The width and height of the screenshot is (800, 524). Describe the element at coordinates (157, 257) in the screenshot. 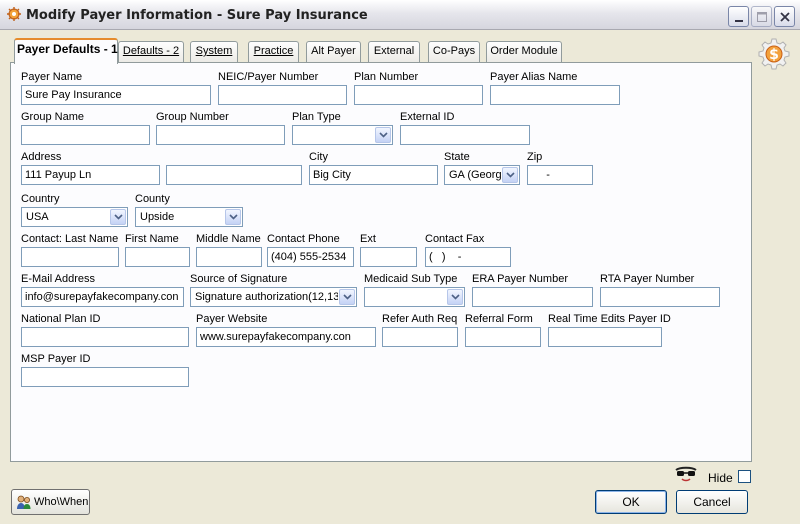

I see `first-name-input` at that location.